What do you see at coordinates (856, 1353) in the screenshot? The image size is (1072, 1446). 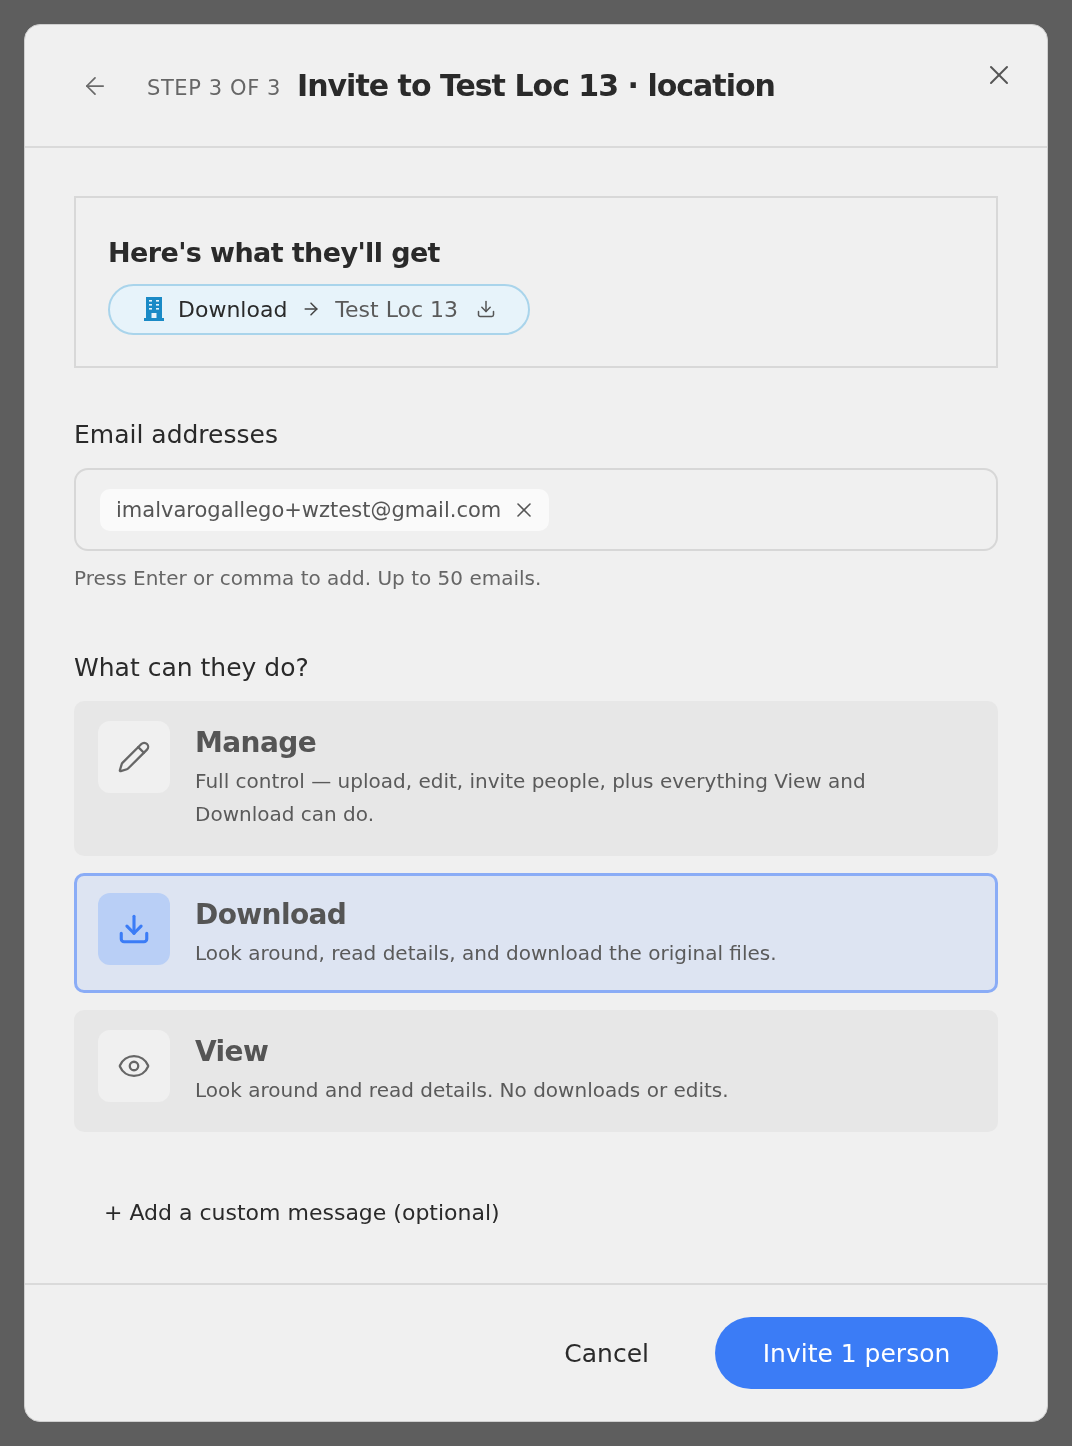 I see `invite-button: Invite 1 person` at bounding box center [856, 1353].